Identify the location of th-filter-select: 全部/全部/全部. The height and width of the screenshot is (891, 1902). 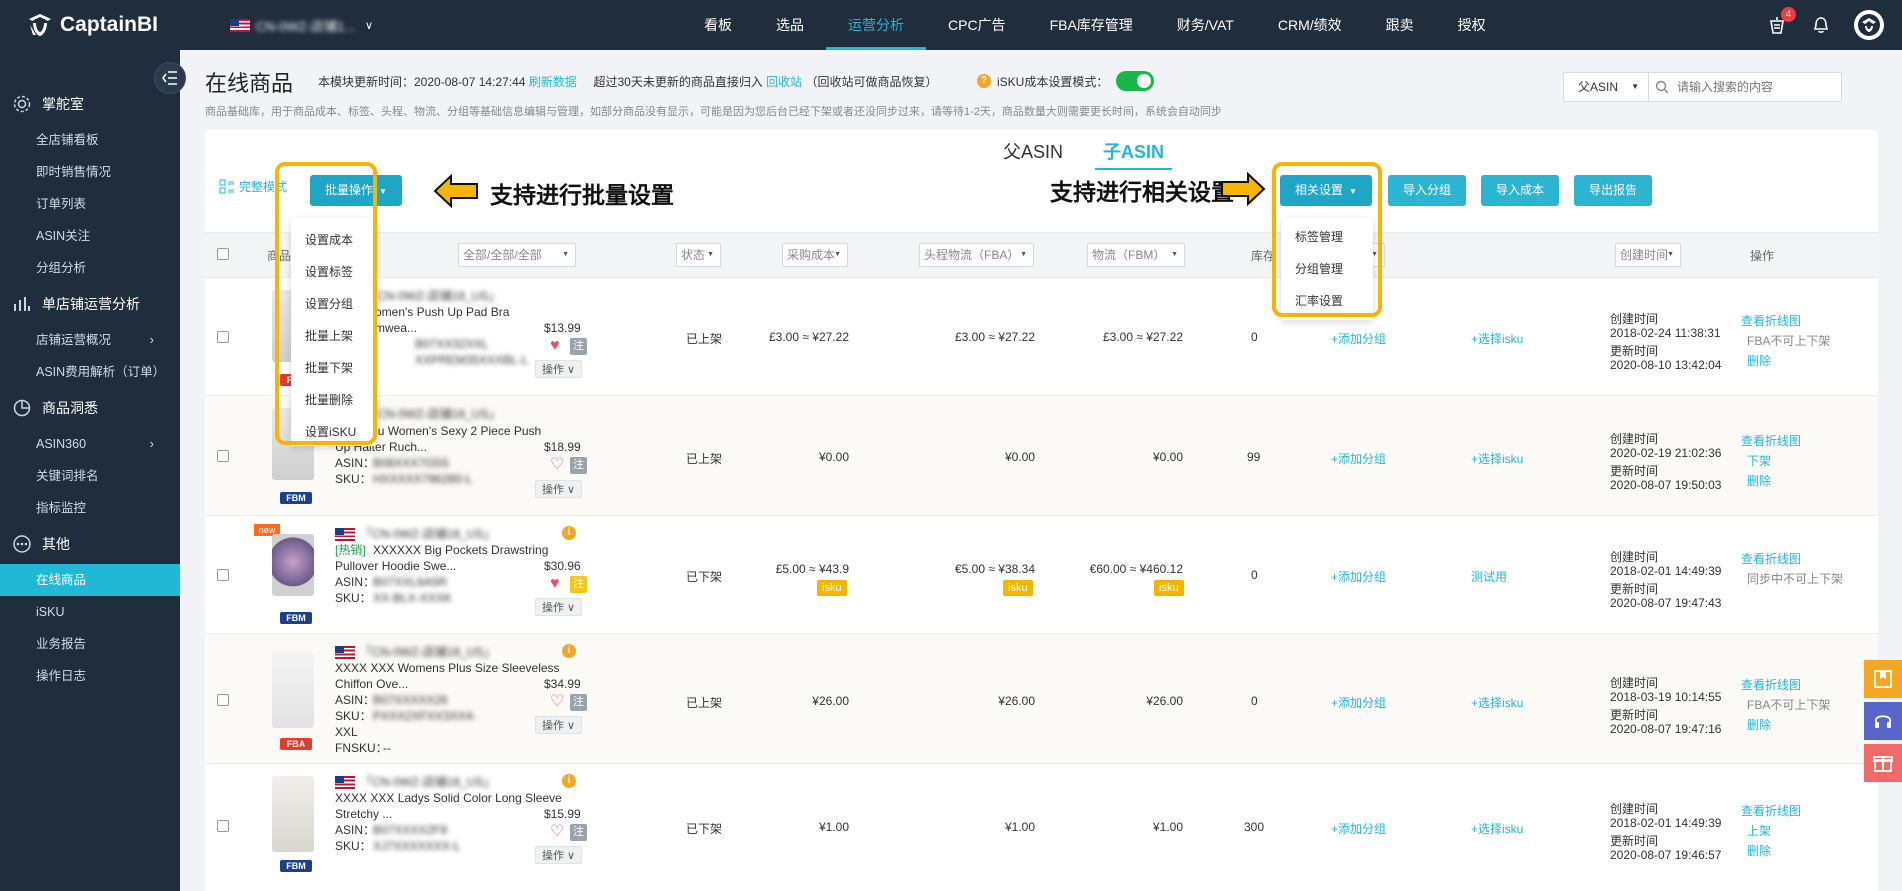
(517, 255).